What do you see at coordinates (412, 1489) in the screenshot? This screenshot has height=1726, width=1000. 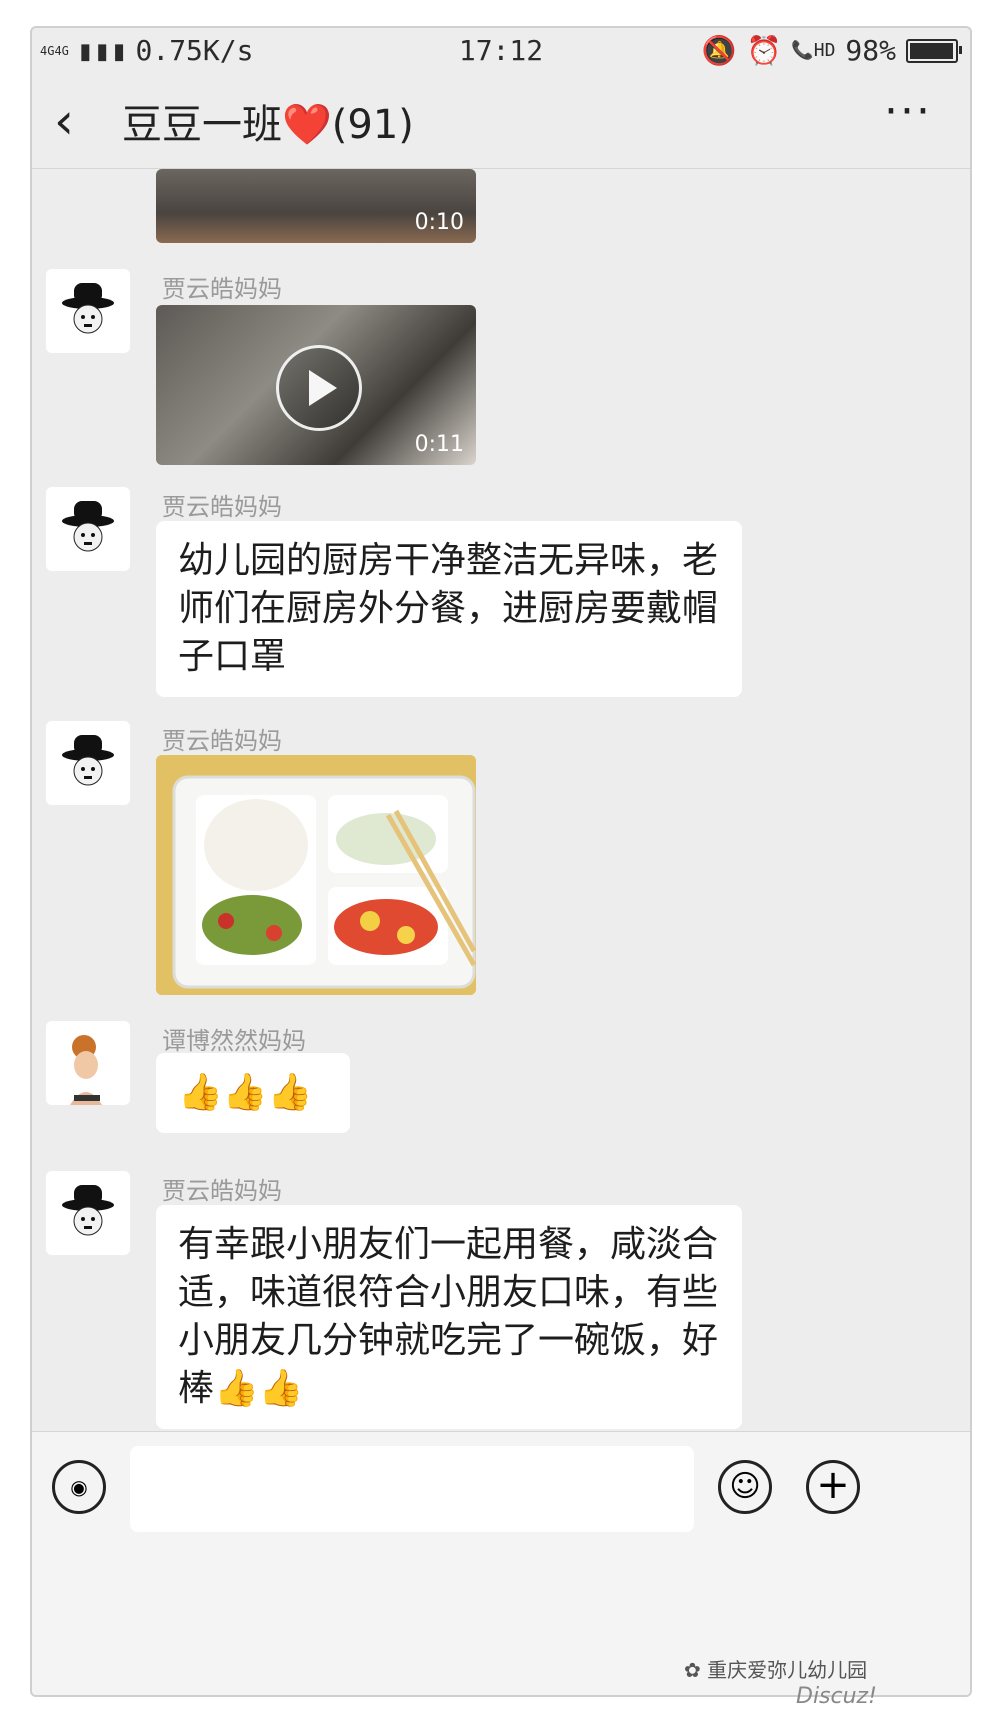 I see `message-input` at bounding box center [412, 1489].